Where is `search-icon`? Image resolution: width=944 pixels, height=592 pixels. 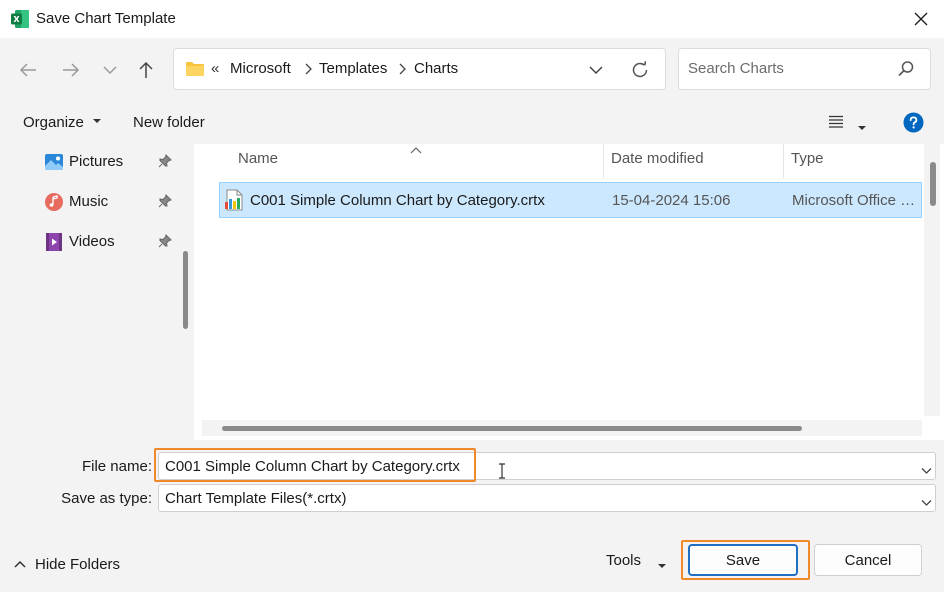
search-icon is located at coordinates (906, 71).